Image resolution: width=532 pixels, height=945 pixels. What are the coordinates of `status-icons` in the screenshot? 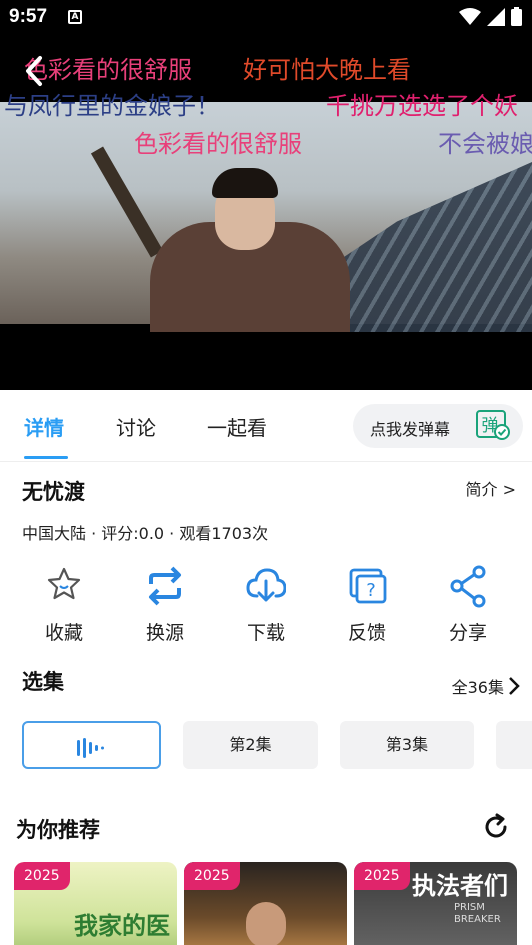 It's located at (490, 16).